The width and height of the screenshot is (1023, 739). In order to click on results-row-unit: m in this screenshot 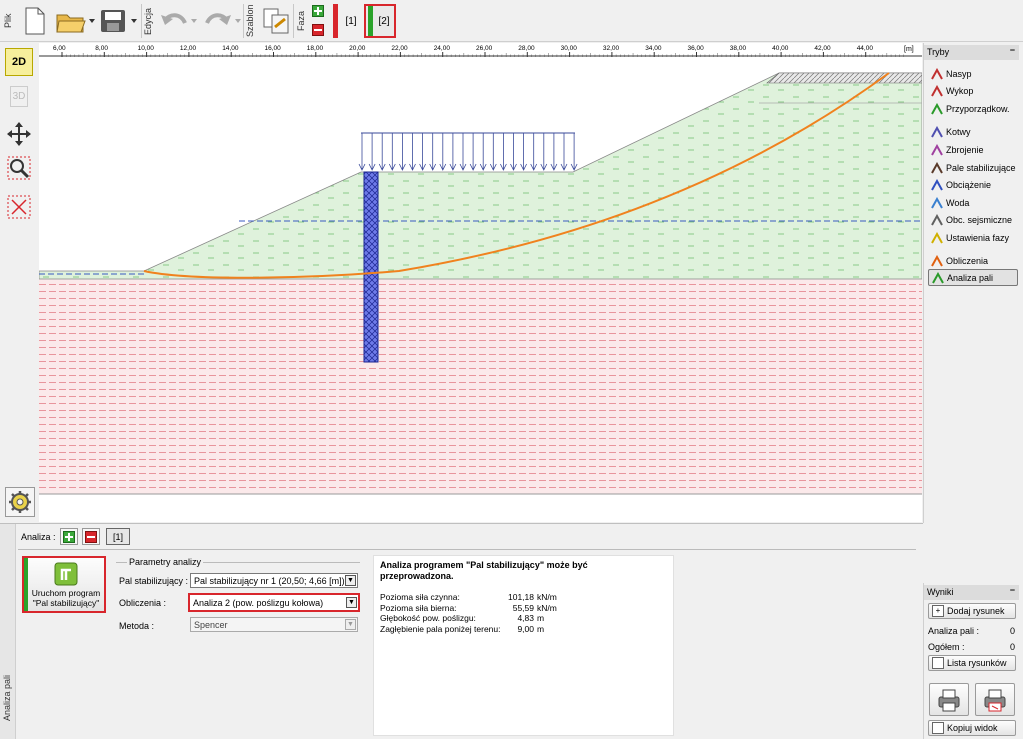, I will do `click(541, 628)`.